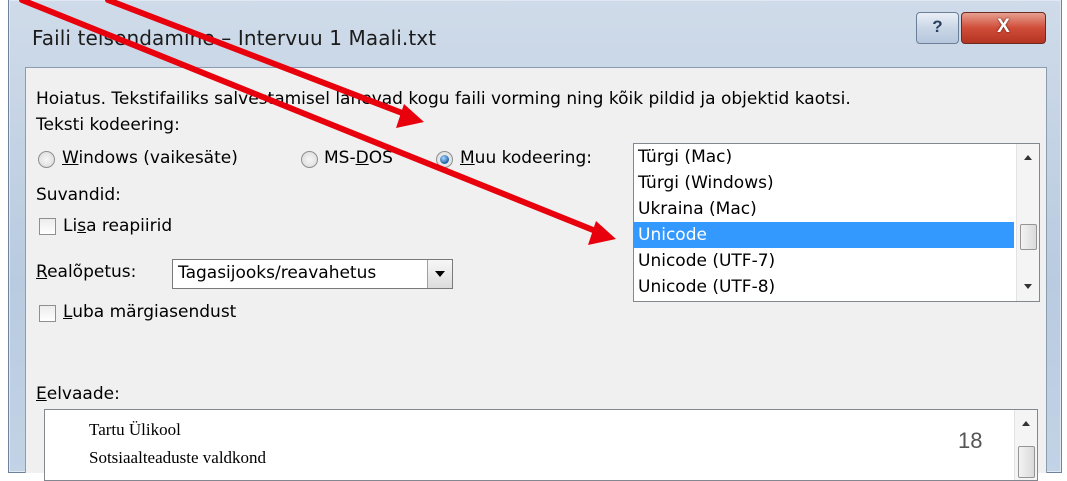  I want to click on close-icon: X, so click(1003, 26).